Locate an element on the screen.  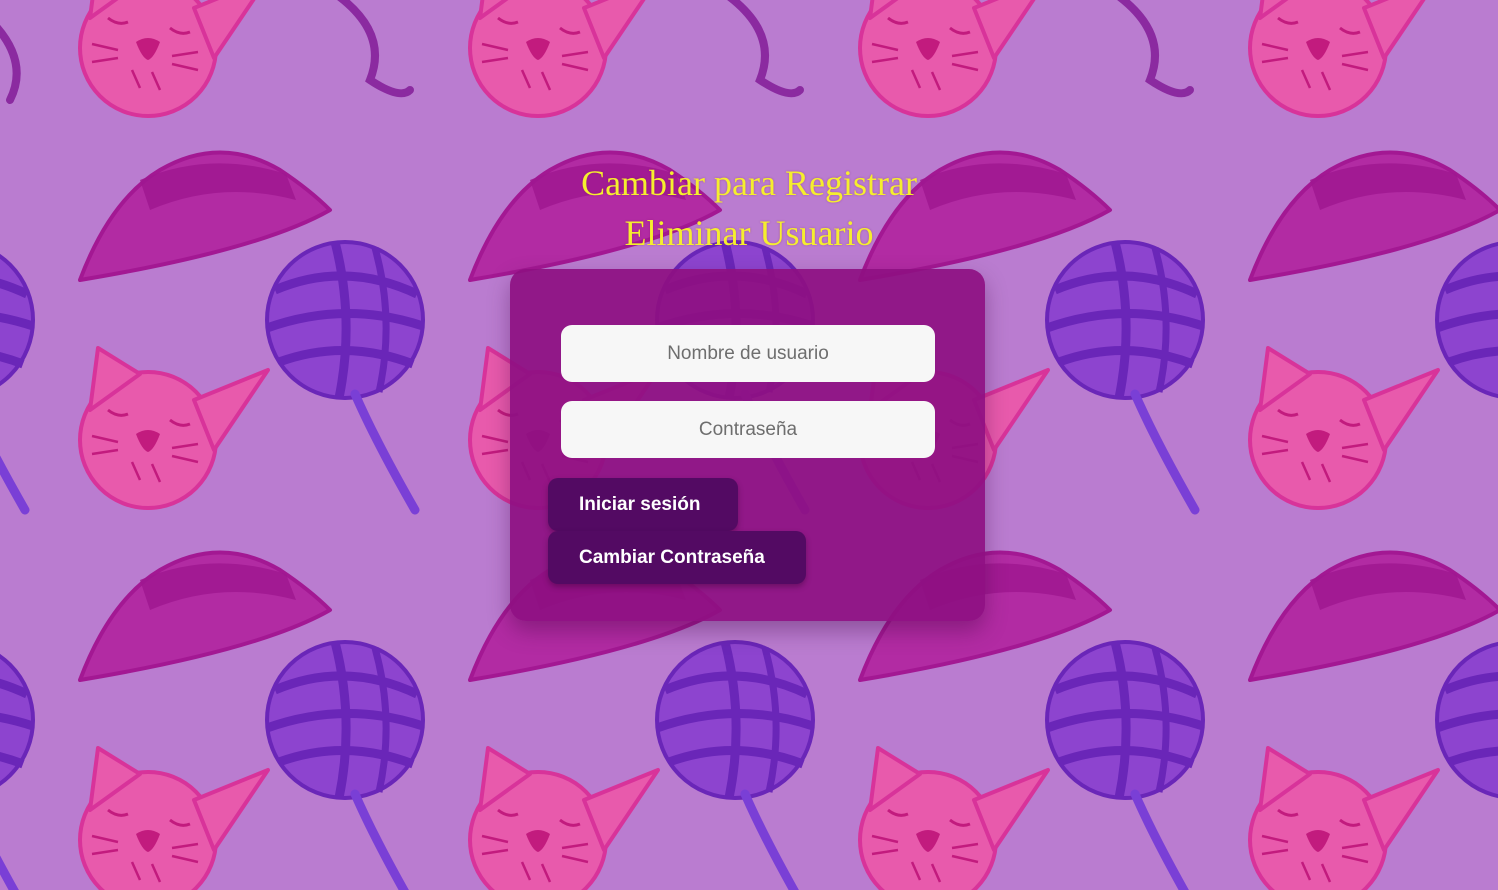
change-password-button: Cambiar Contraseña is located at coordinates (677, 557).